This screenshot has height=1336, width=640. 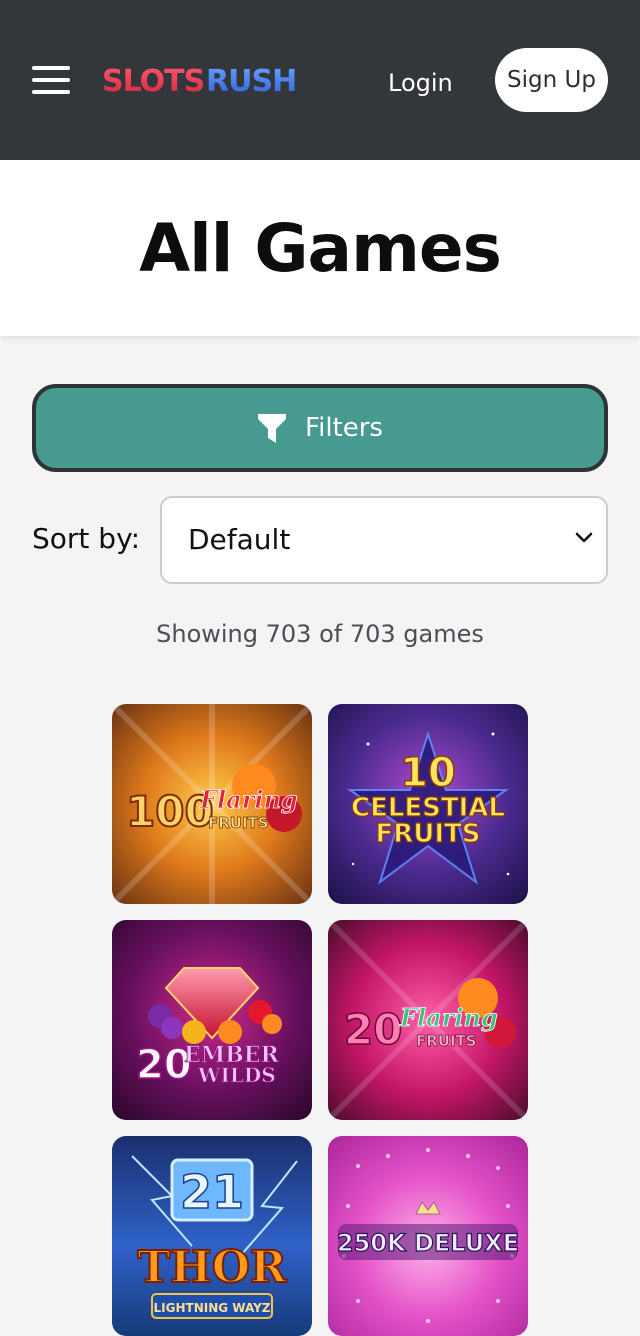 What do you see at coordinates (428, 804) in the screenshot?
I see `game-tile: 10 CELESTIAL FRUITS` at bounding box center [428, 804].